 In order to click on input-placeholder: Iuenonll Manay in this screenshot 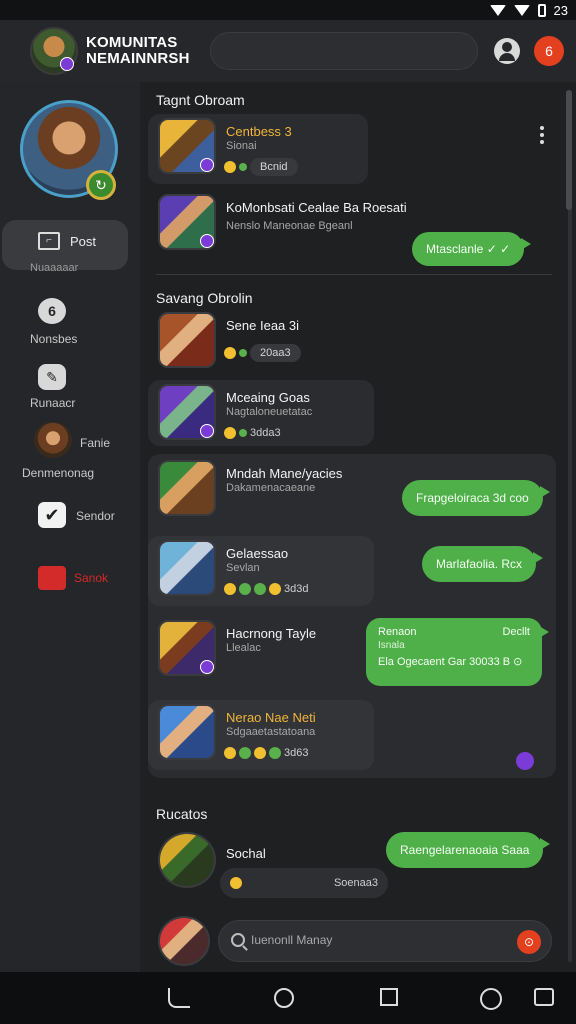, I will do `click(292, 940)`.